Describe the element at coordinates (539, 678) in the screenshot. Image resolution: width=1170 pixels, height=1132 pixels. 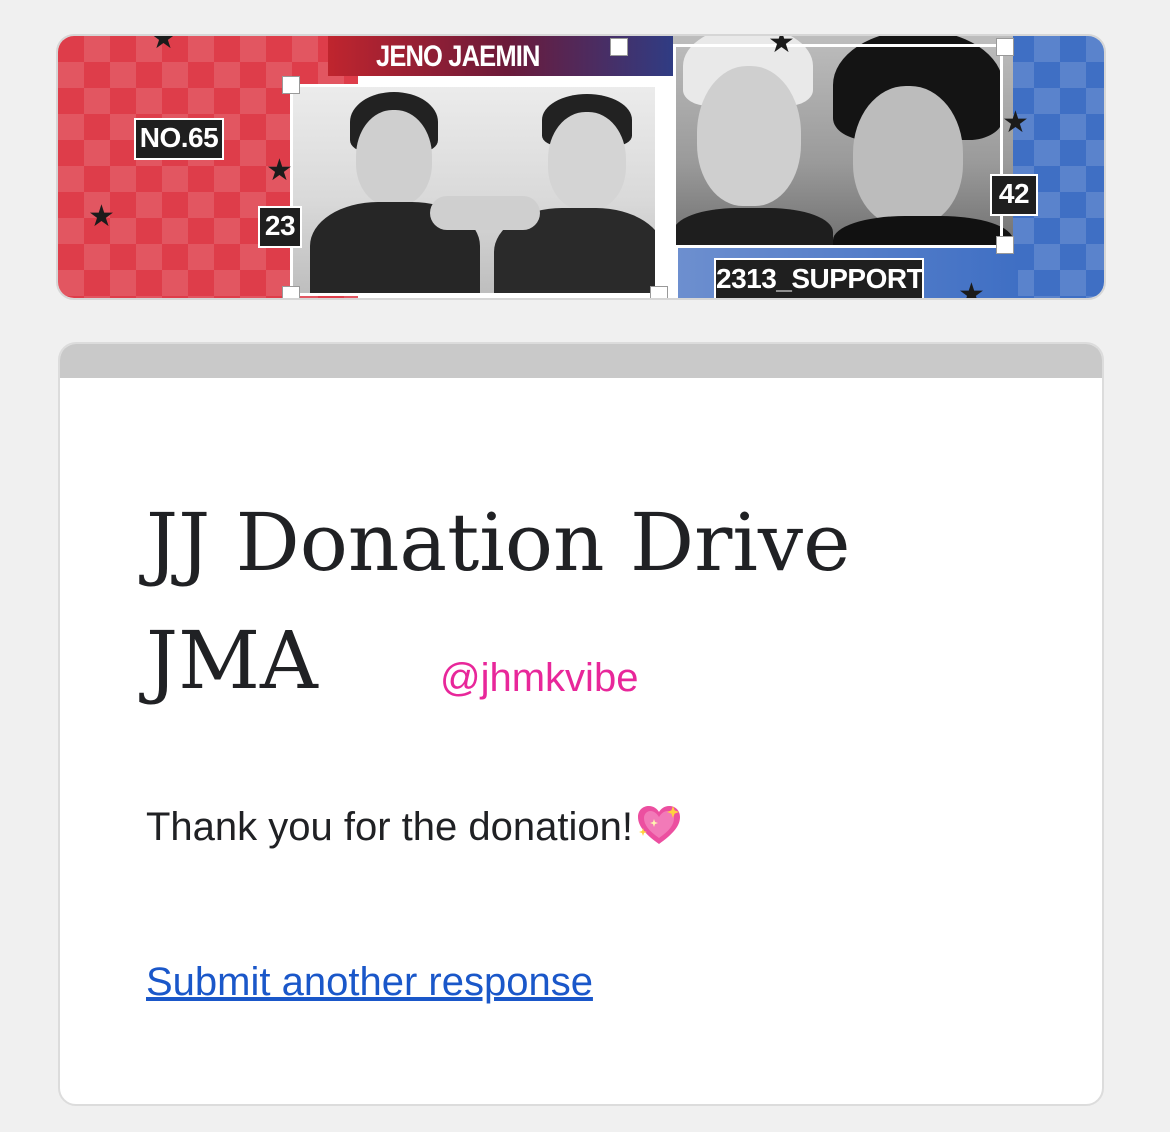
I see `handle-watermark: @jhmkvibe` at that location.